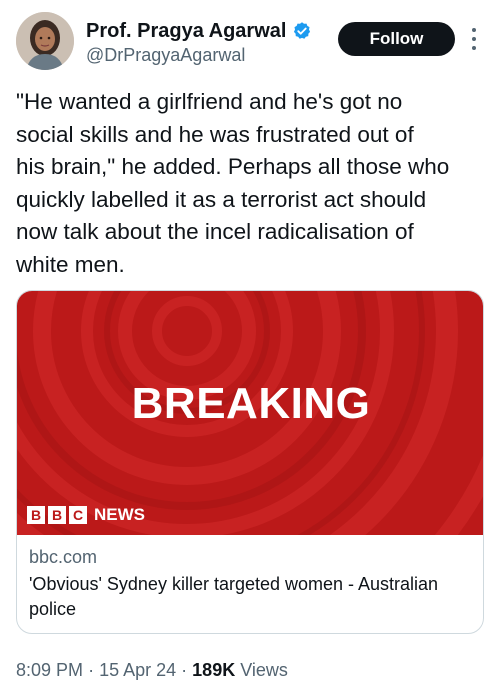 This screenshot has height=694, width=500. I want to click on avatar, so click(45, 41).